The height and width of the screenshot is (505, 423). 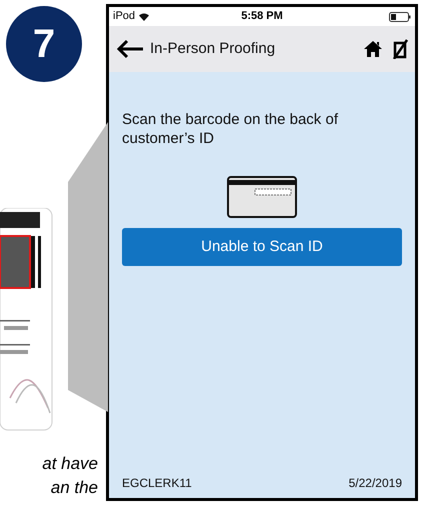 What do you see at coordinates (375, 483) in the screenshot?
I see `date-label: 5/22/2019` at bounding box center [375, 483].